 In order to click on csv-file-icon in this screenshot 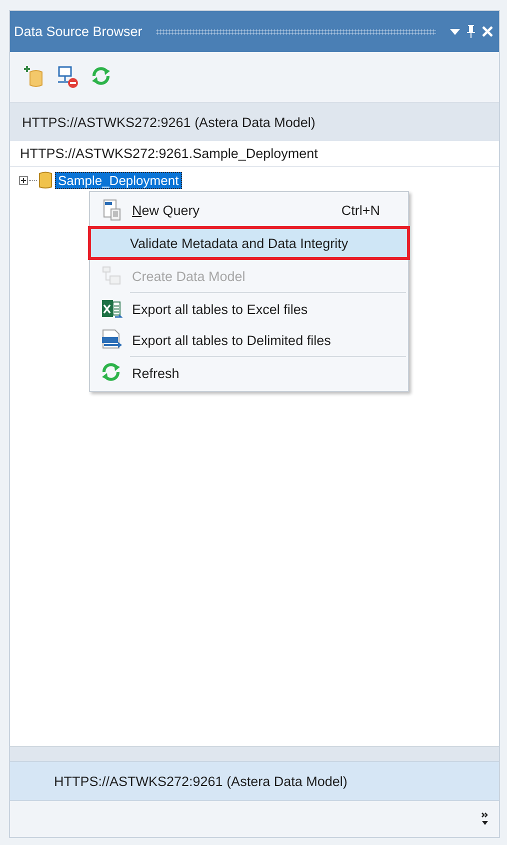, I will do `click(112, 340)`.